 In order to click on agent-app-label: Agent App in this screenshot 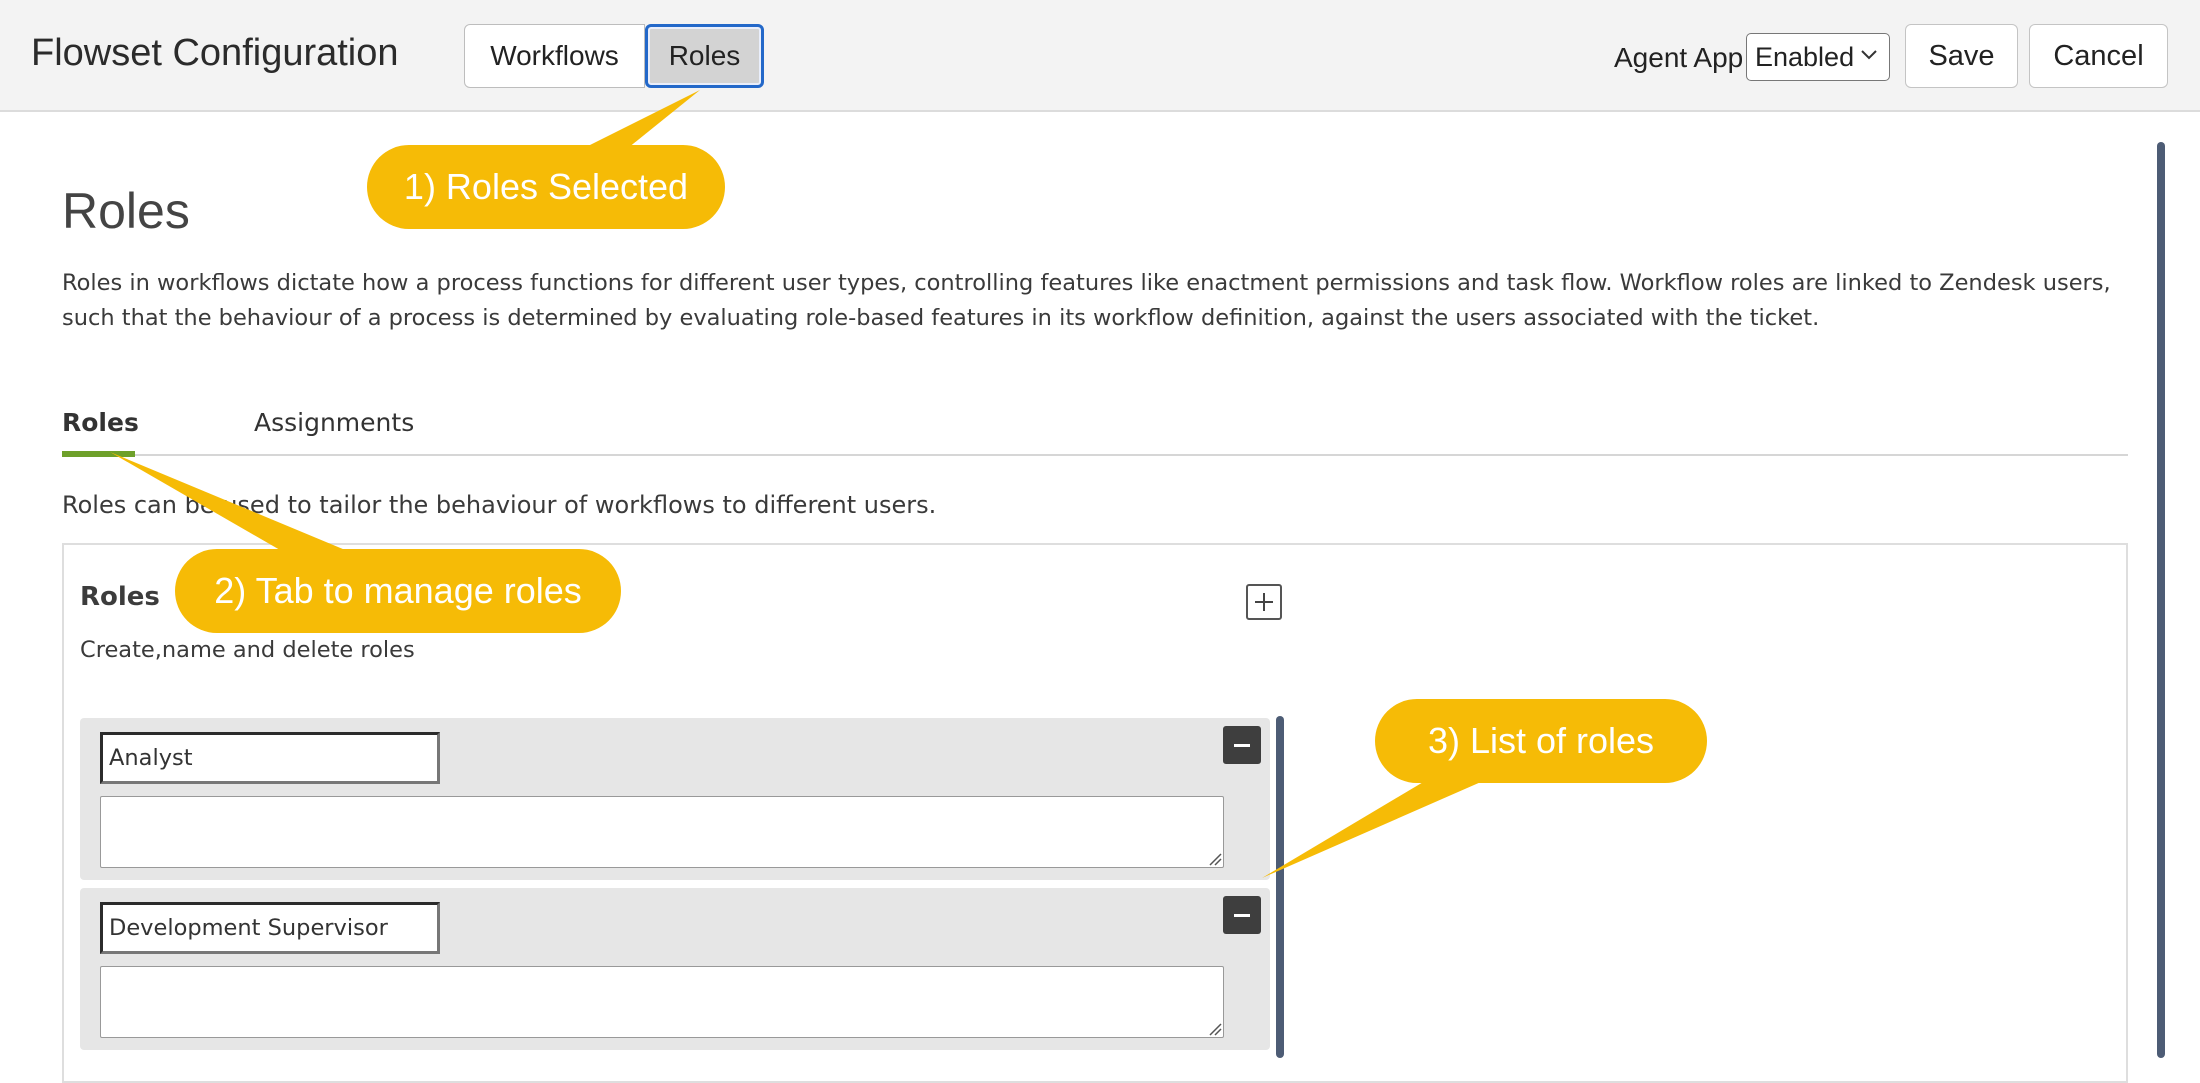, I will do `click(1679, 57)`.